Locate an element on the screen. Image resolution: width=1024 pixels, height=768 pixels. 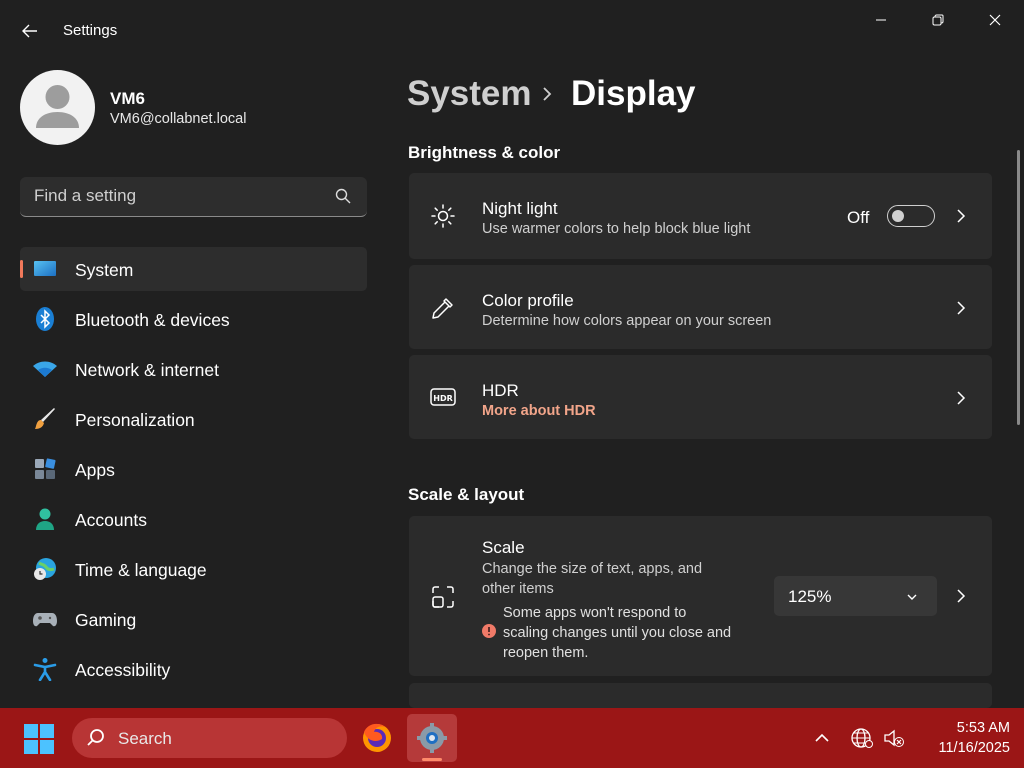
chevron-up-icon is located at coordinates (822, 737).